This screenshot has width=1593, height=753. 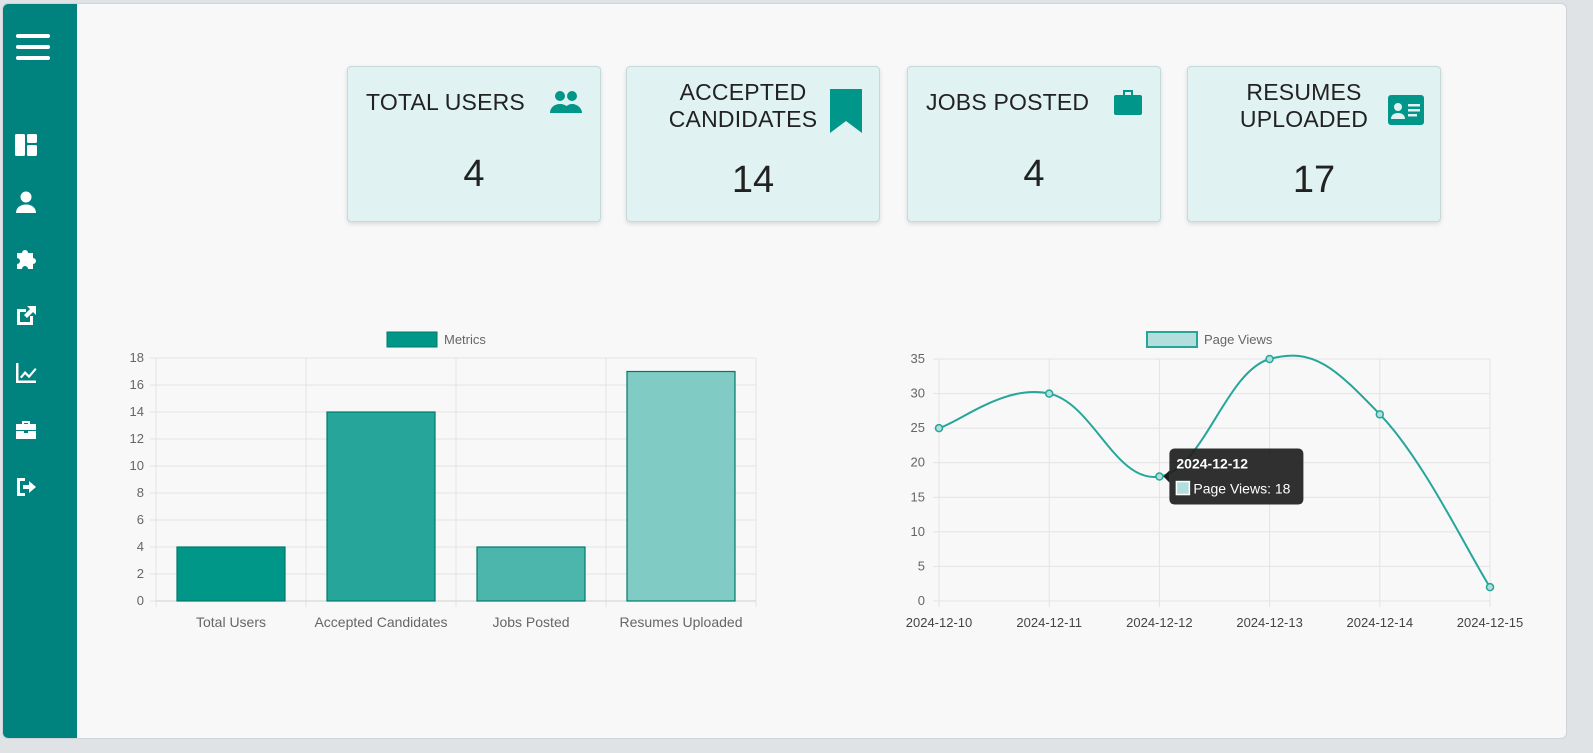 I want to click on card-title-line1: RESUMES, so click(x=1304, y=92).